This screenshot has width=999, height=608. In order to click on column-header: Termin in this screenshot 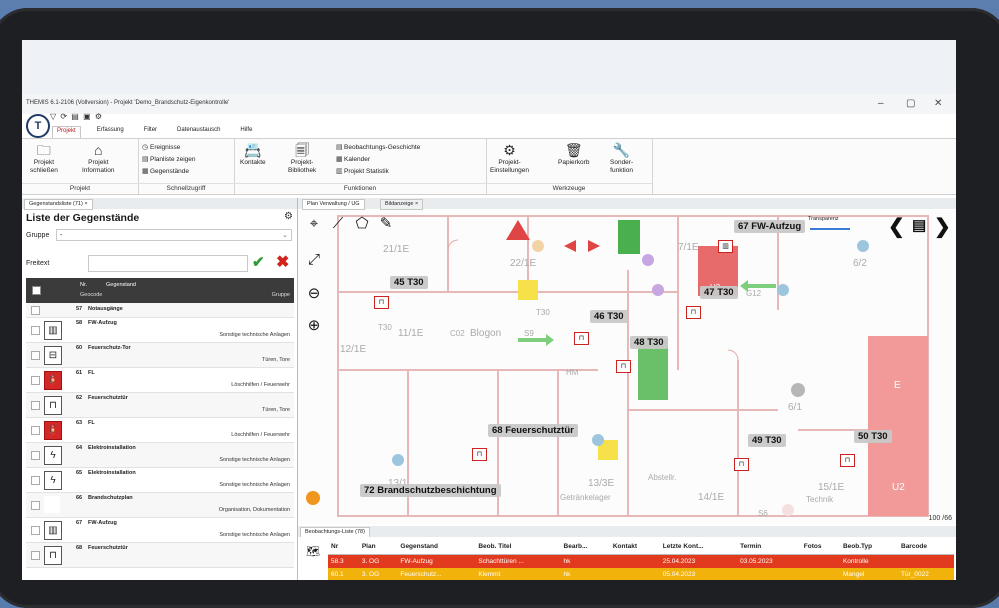, I will do `click(769, 547)`.